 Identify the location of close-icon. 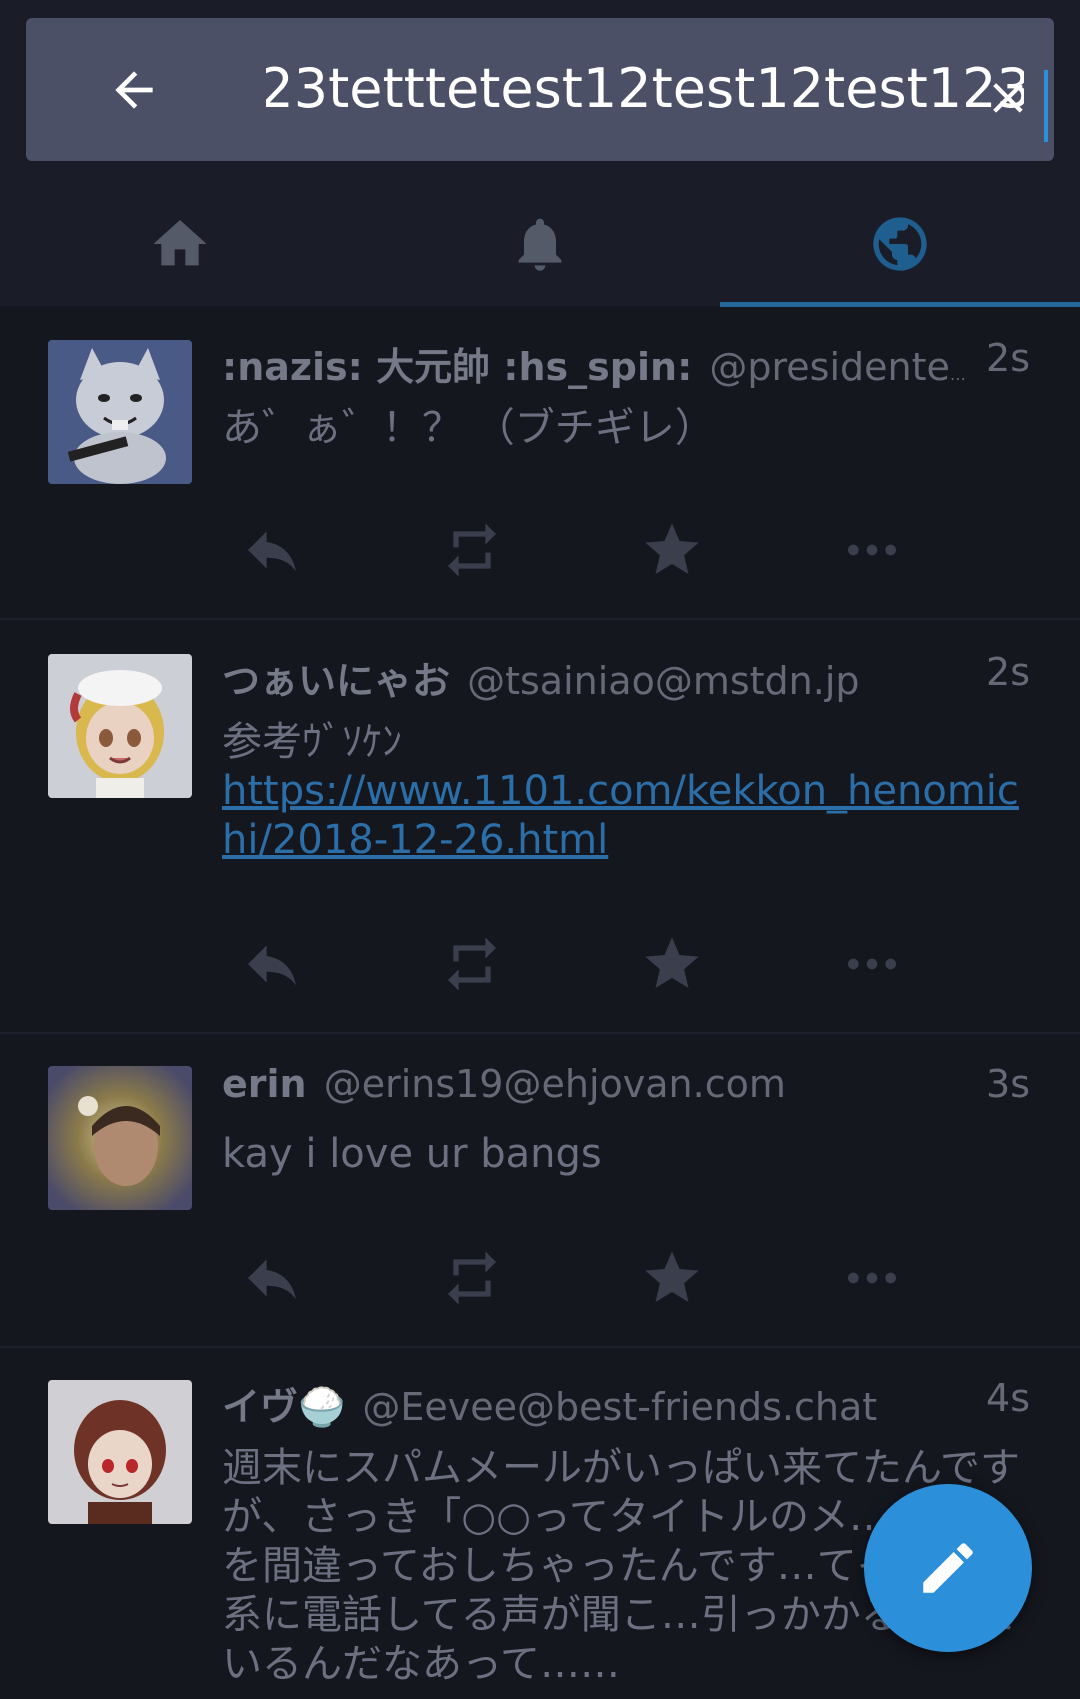
(1008, 98).